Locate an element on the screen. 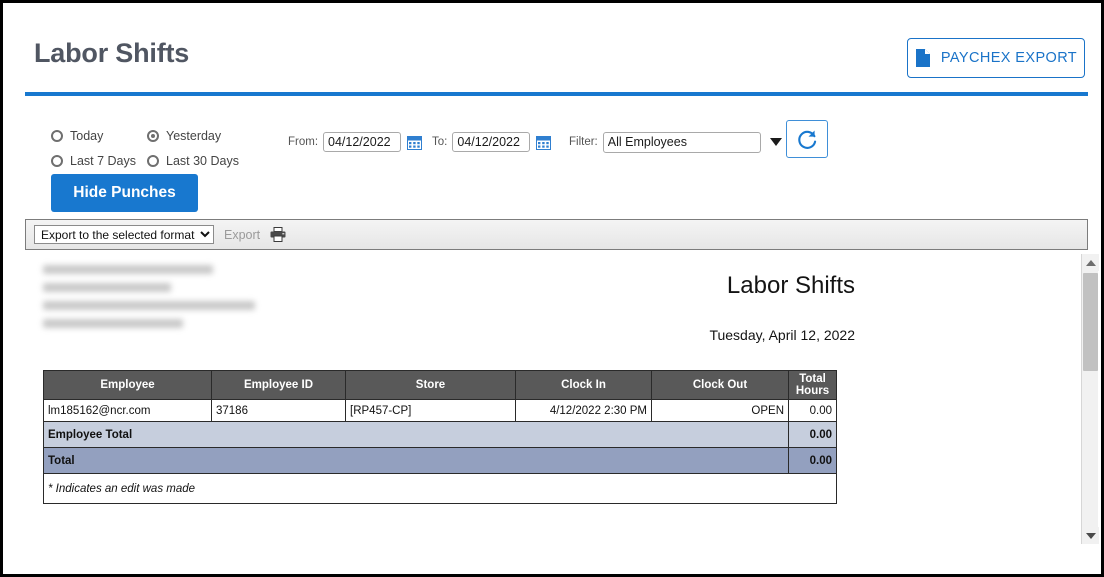  employee-total-row: Employee Total 0.00 is located at coordinates (440, 434).